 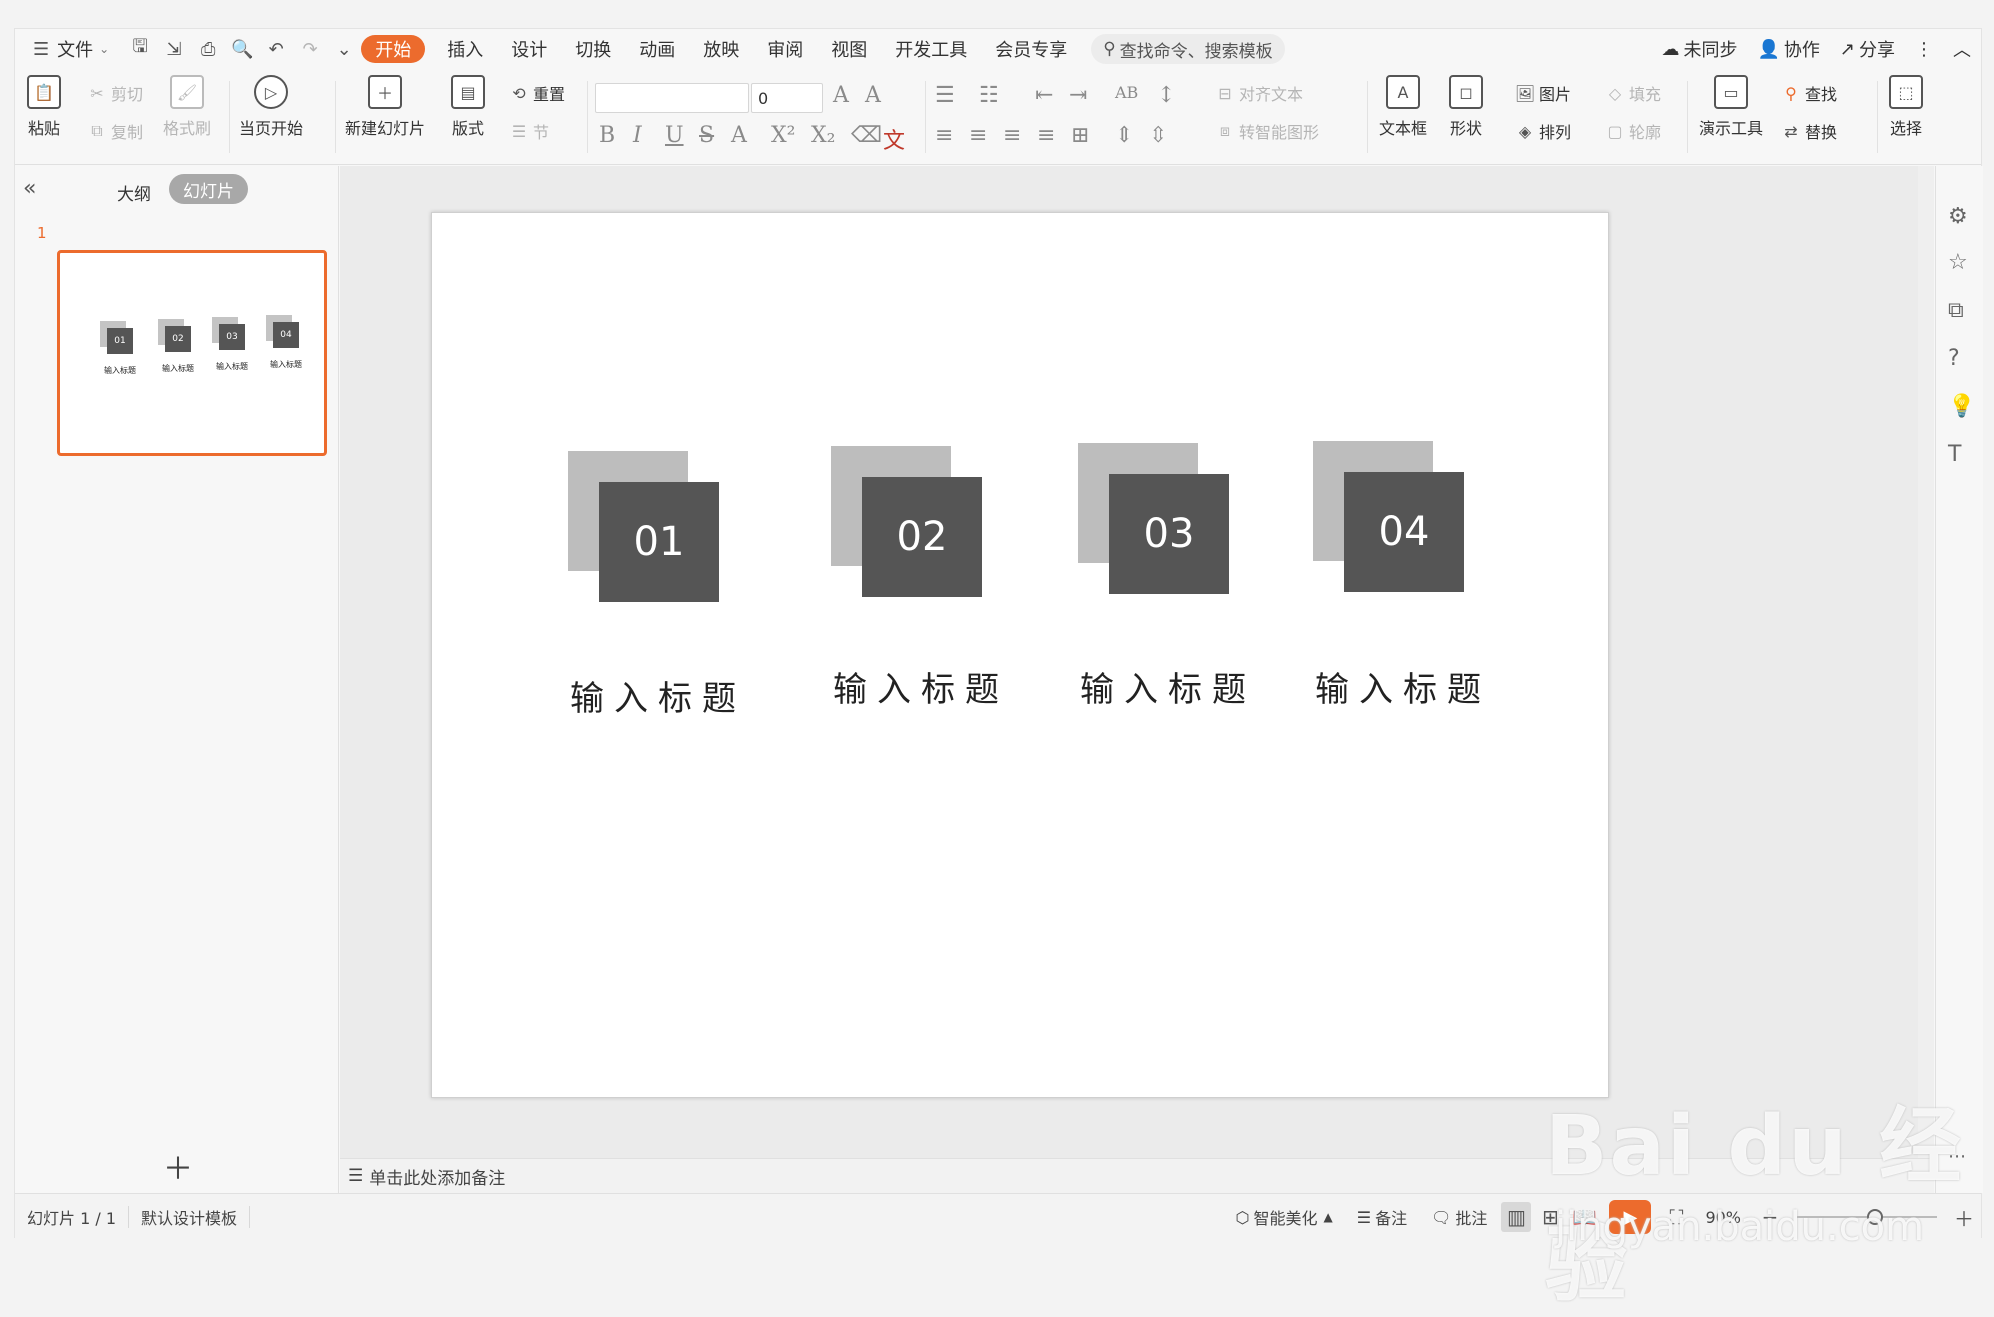 I want to click on collaborate-button: 👤 协作, so click(x=1788, y=49).